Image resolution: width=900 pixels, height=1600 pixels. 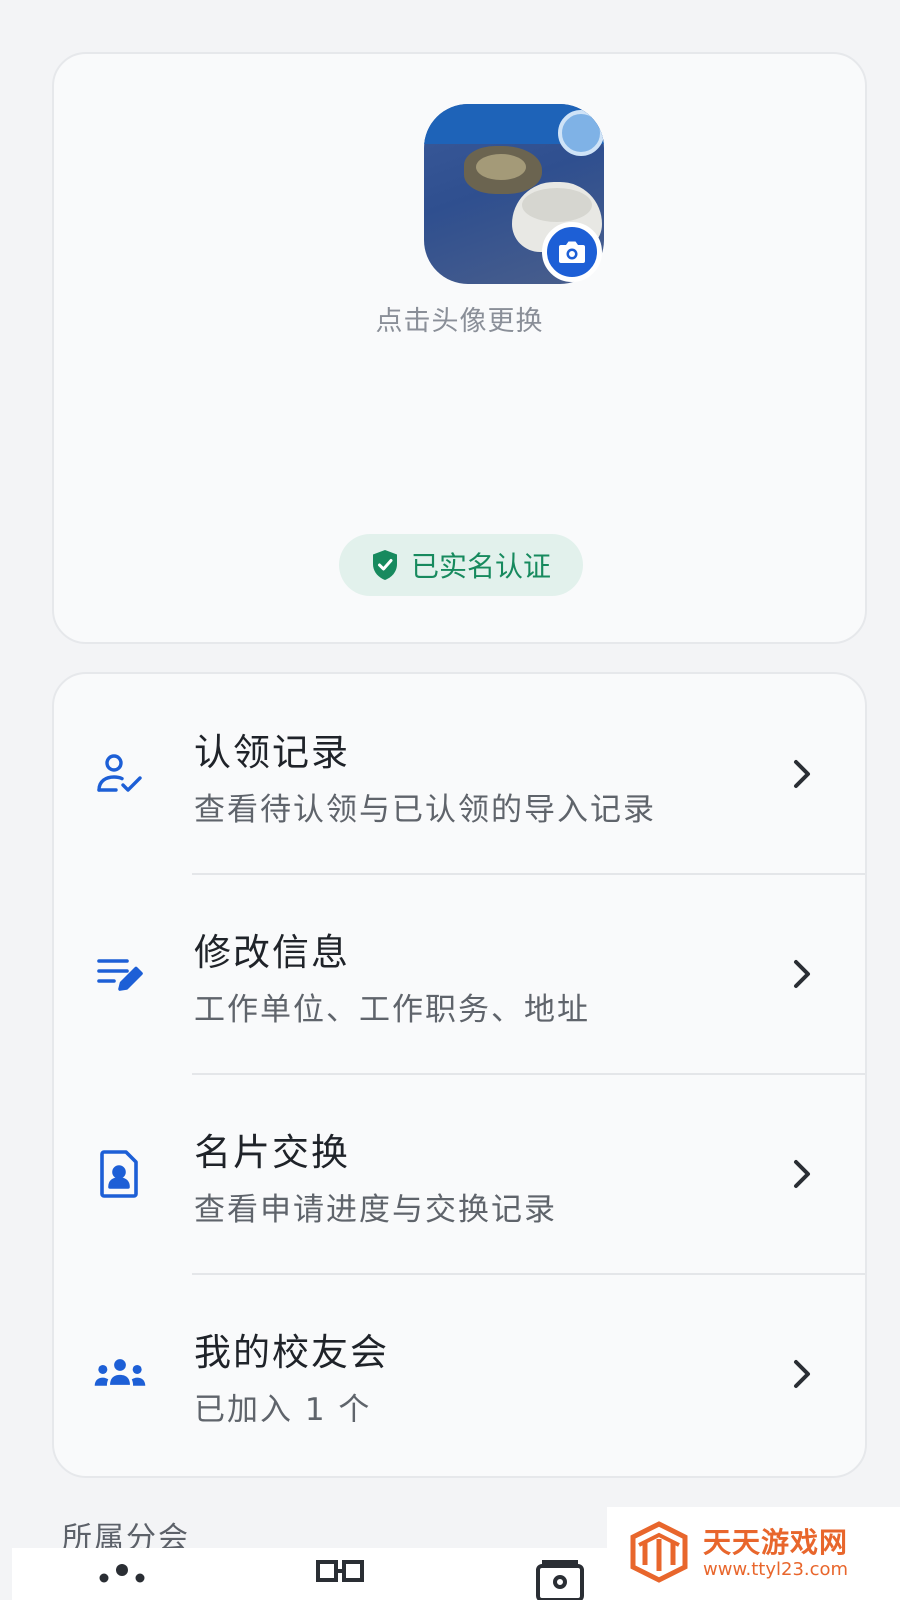 What do you see at coordinates (384, 565) in the screenshot?
I see `shield-check-icon` at bounding box center [384, 565].